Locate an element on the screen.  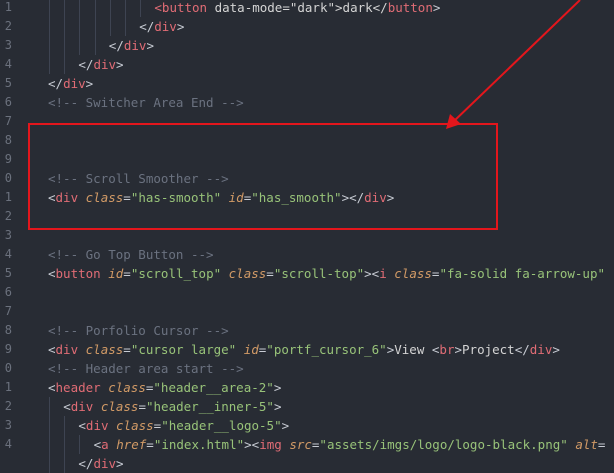
code-text: </div> is located at coordinates (100, 463).